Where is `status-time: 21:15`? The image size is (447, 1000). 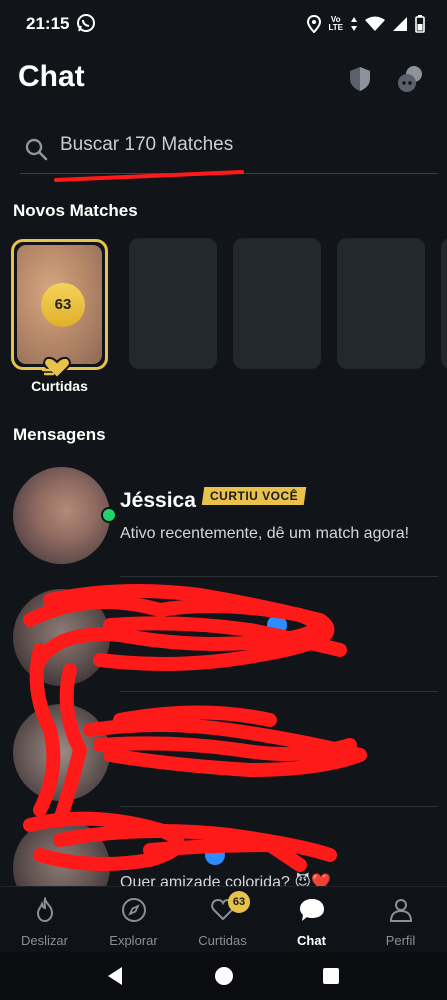 status-time: 21:15 is located at coordinates (48, 23).